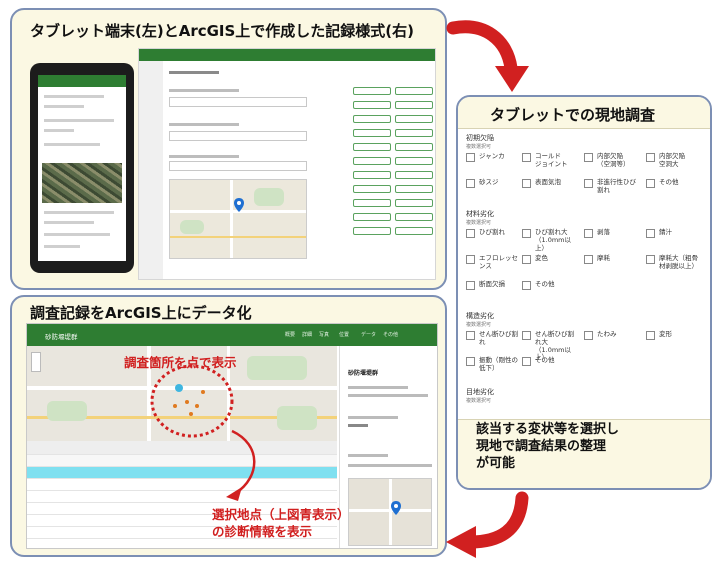 This screenshot has width=719, height=563. I want to click on detail-sidepanel: 砂防堰堤群, so click(388, 447).